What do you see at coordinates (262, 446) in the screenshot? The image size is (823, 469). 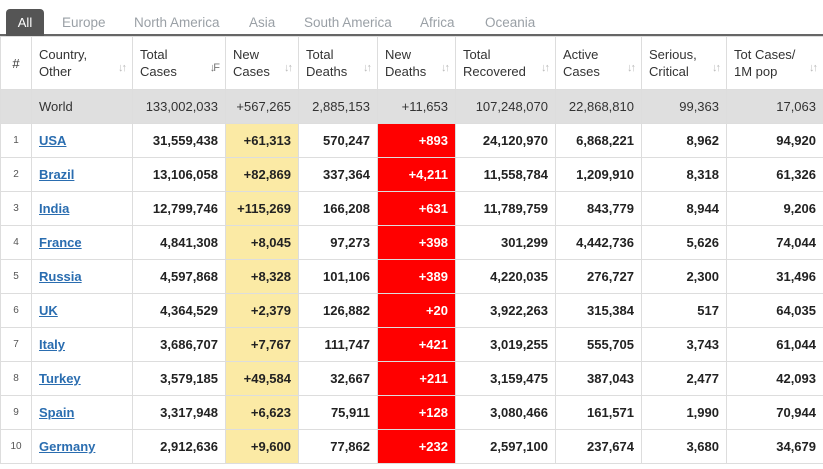 I see `new-cases-cell: +9,600` at bounding box center [262, 446].